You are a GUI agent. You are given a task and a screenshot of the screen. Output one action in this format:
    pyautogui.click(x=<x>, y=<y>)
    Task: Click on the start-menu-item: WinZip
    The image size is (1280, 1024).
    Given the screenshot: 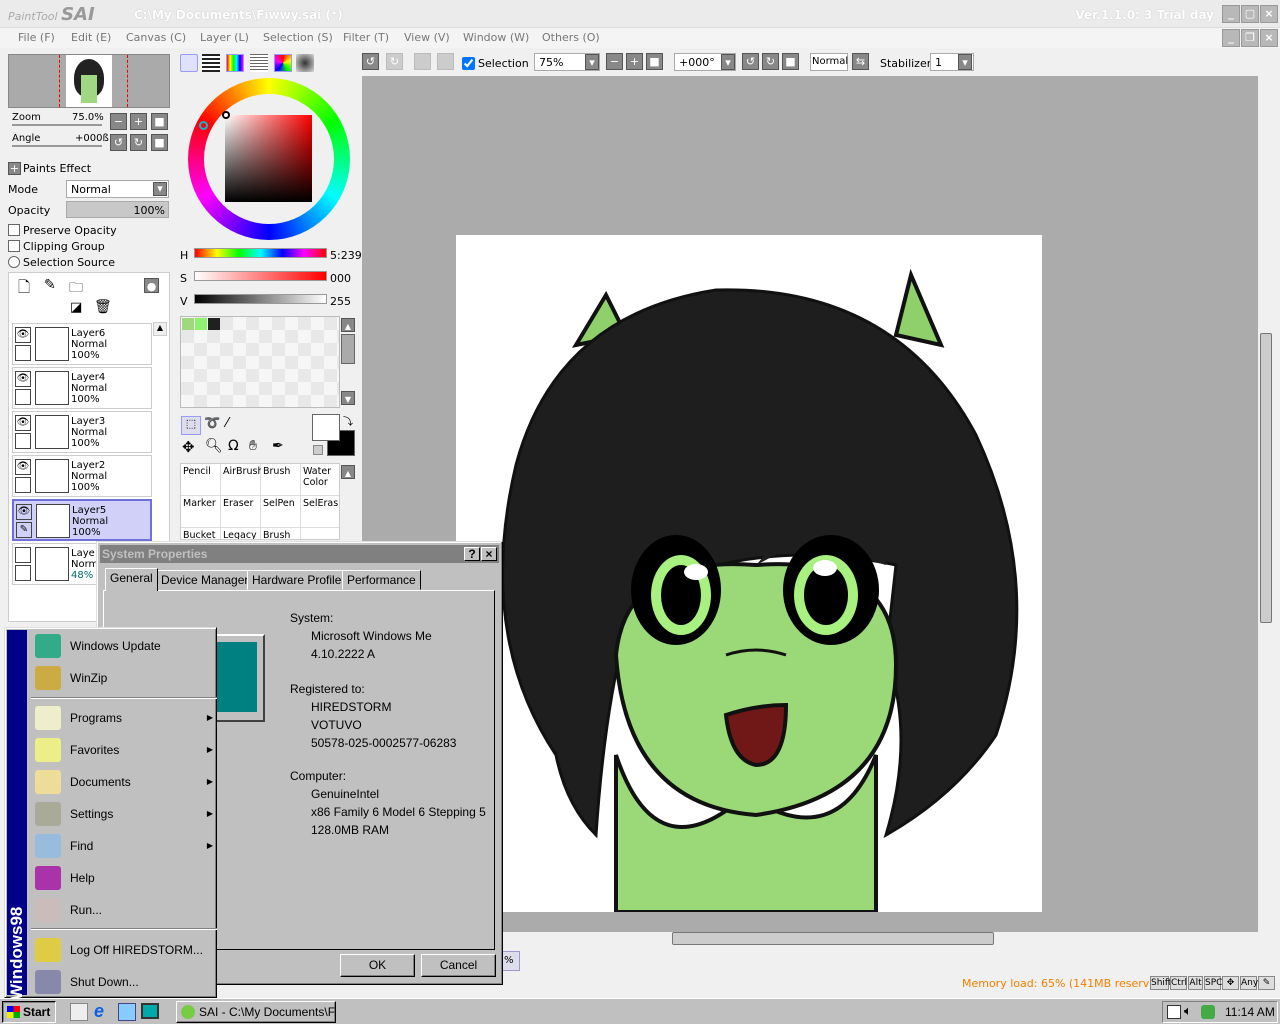 What is the action you would take?
    pyautogui.click(x=123, y=678)
    